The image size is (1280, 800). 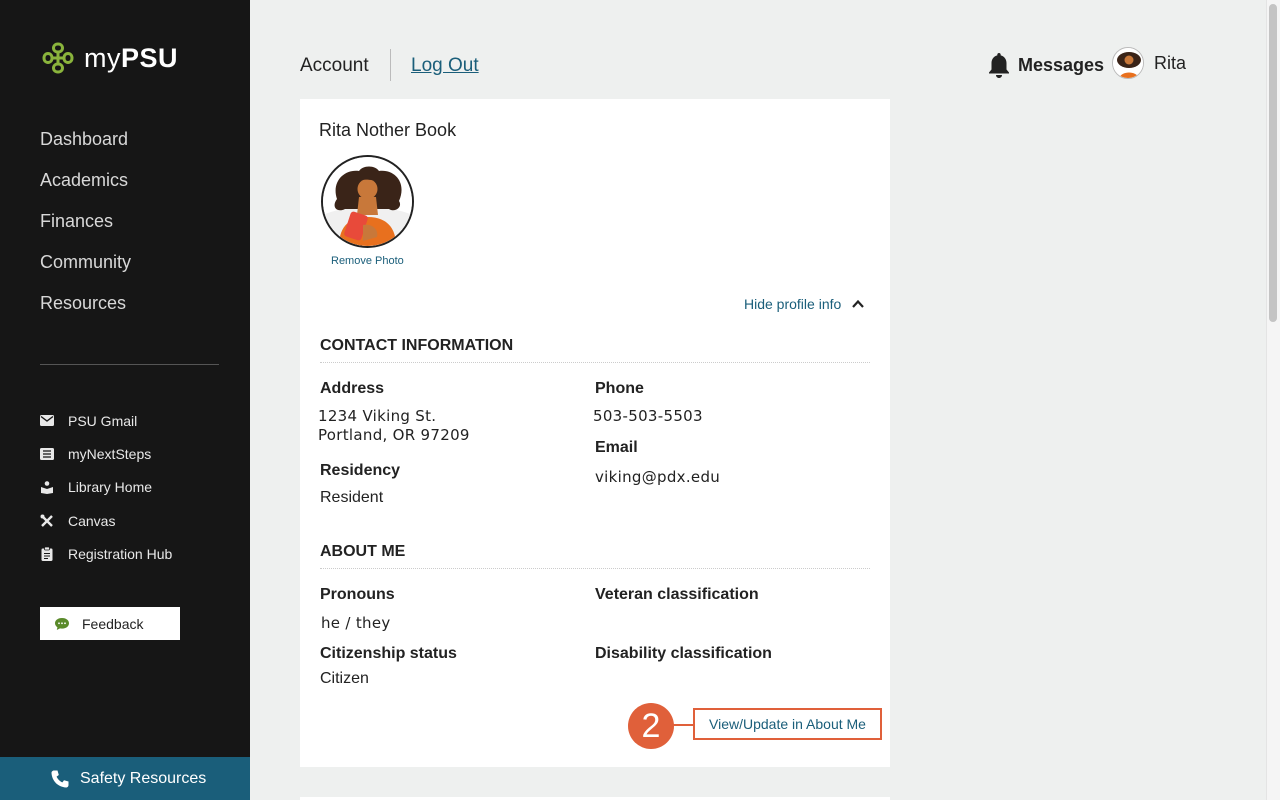 I want to click on page-scrollbar, so click(x=1273, y=400).